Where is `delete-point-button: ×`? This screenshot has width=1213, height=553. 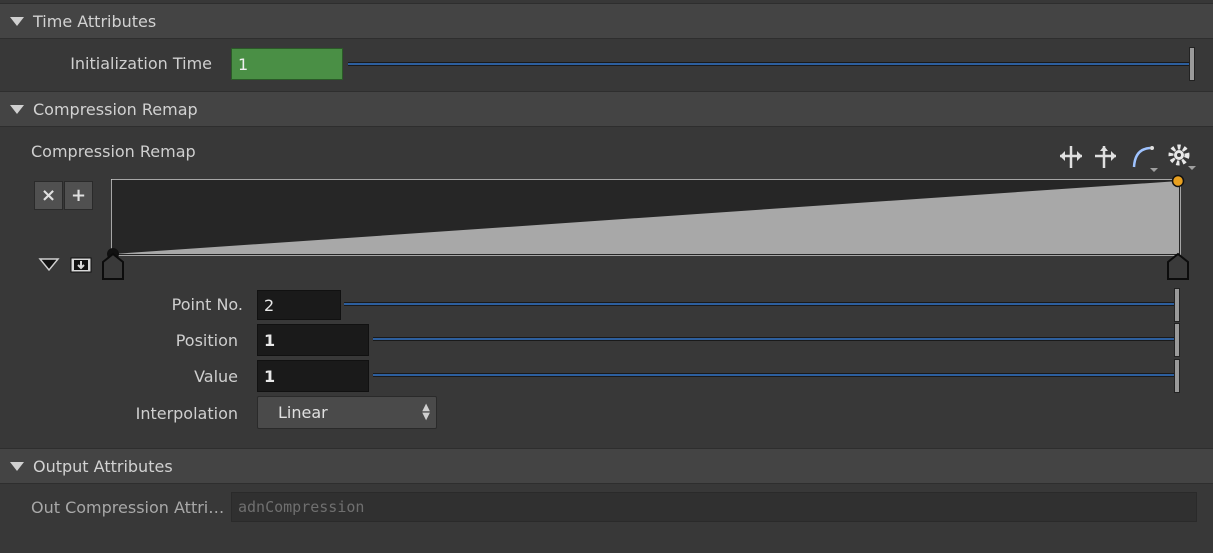 delete-point-button: × is located at coordinates (48, 195).